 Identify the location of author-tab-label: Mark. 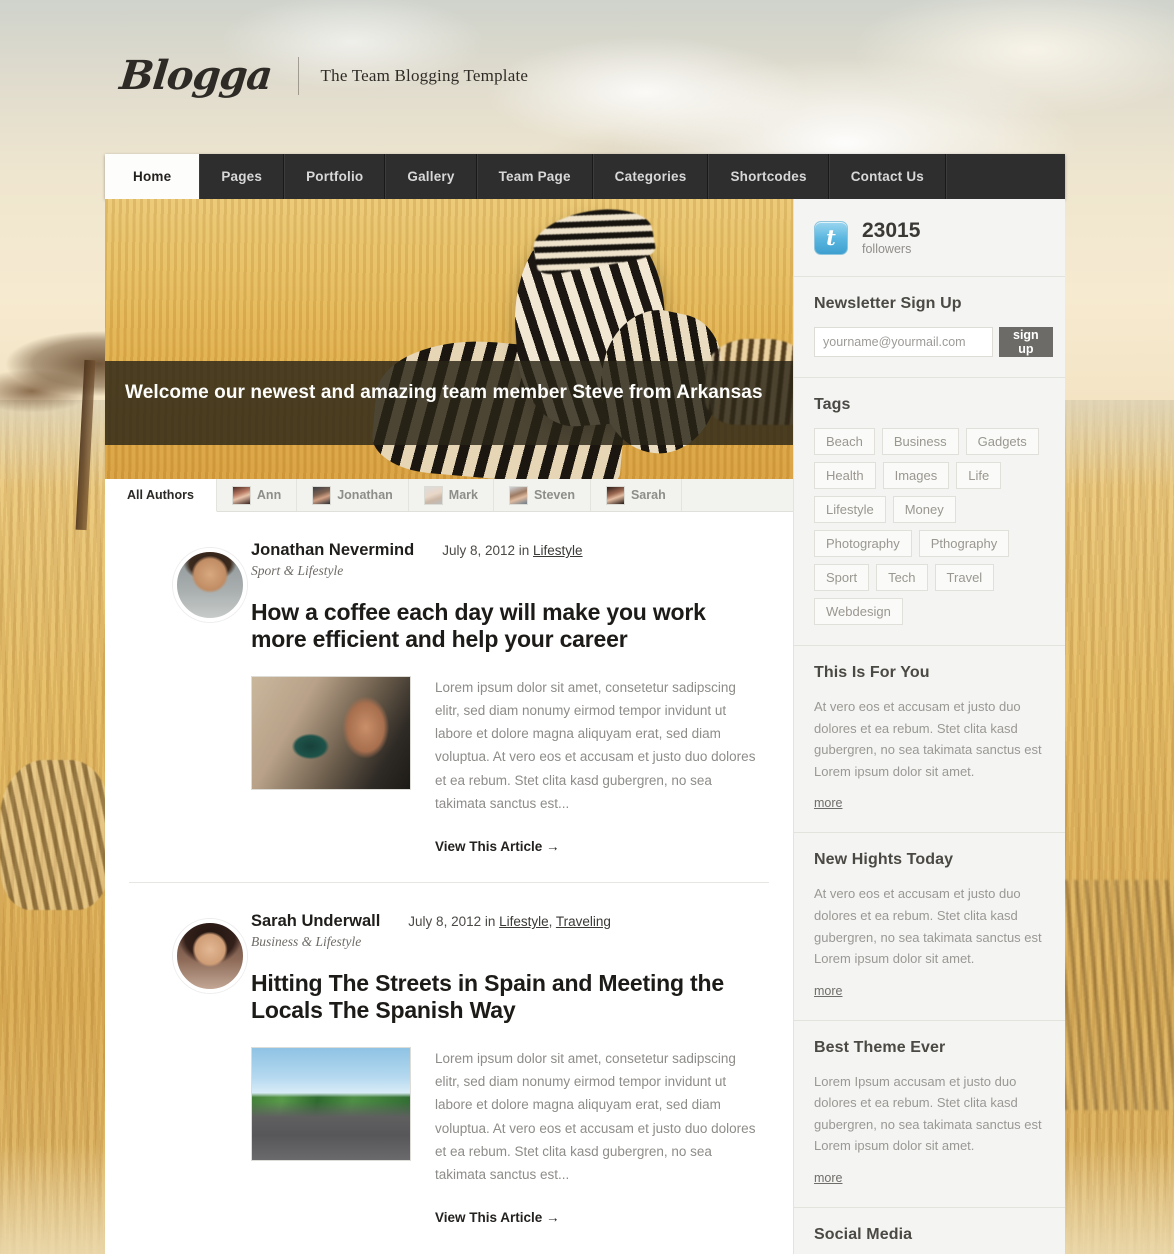
(463, 495).